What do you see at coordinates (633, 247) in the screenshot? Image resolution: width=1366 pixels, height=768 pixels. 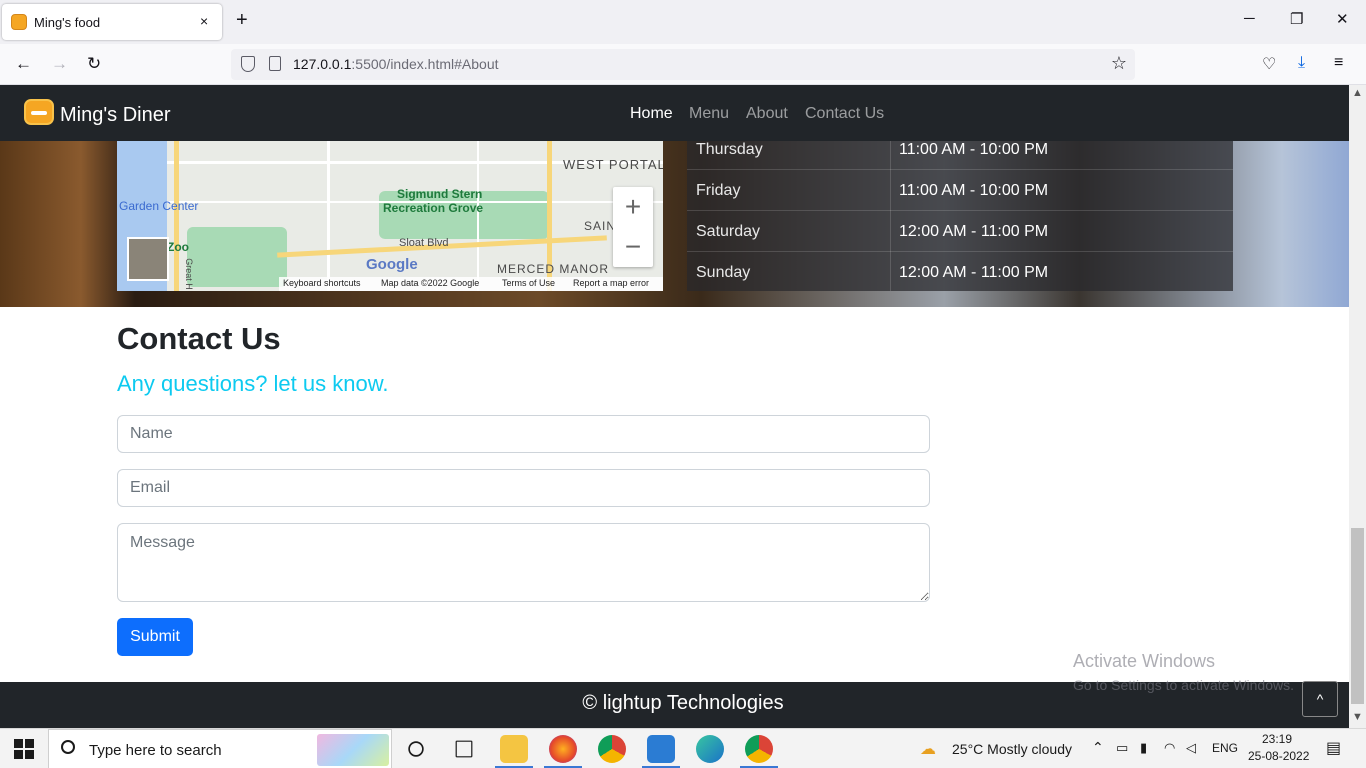 I see `zoom-out-button: −` at bounding box center [633, 247].